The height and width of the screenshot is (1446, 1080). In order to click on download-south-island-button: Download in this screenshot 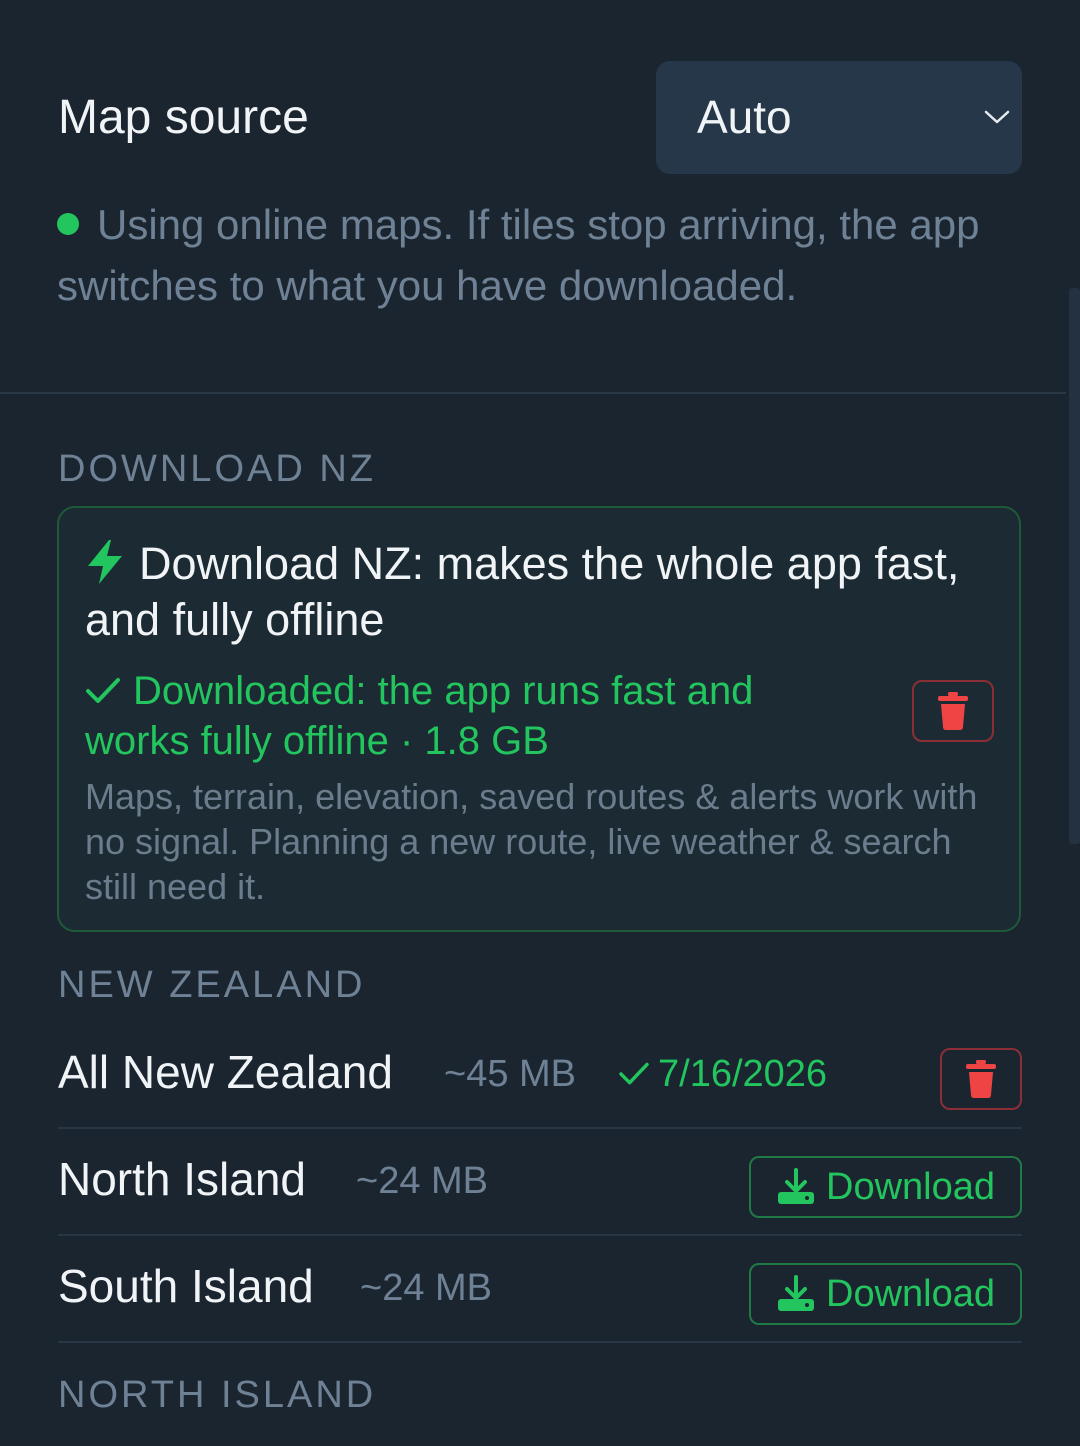, I will do `click(885, 1294)`.